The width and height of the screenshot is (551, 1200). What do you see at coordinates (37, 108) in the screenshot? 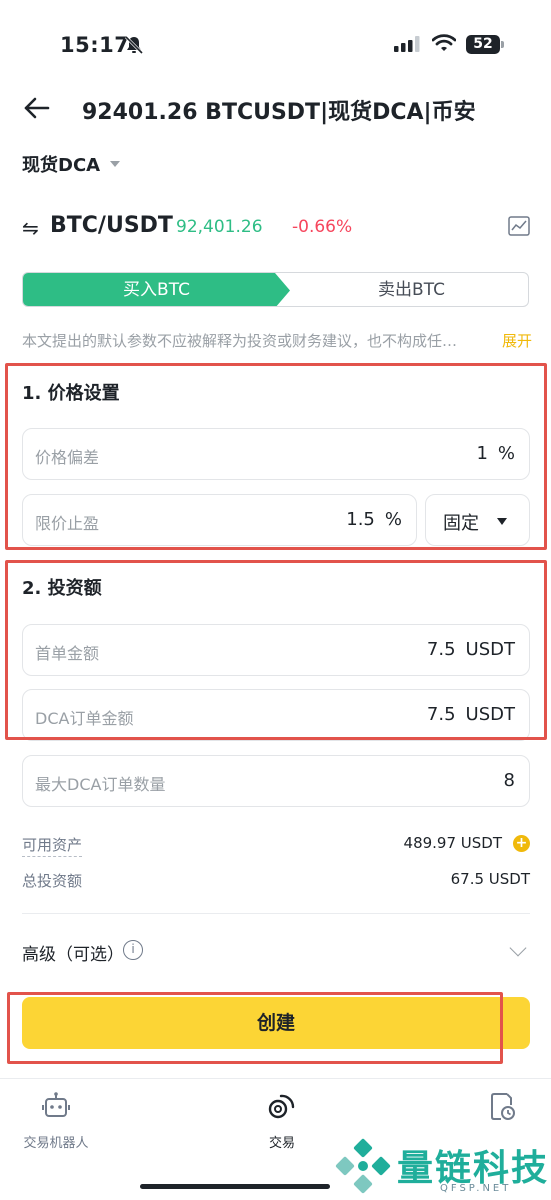
I see `back-arrow-icon` at bounding box center [37, 108].